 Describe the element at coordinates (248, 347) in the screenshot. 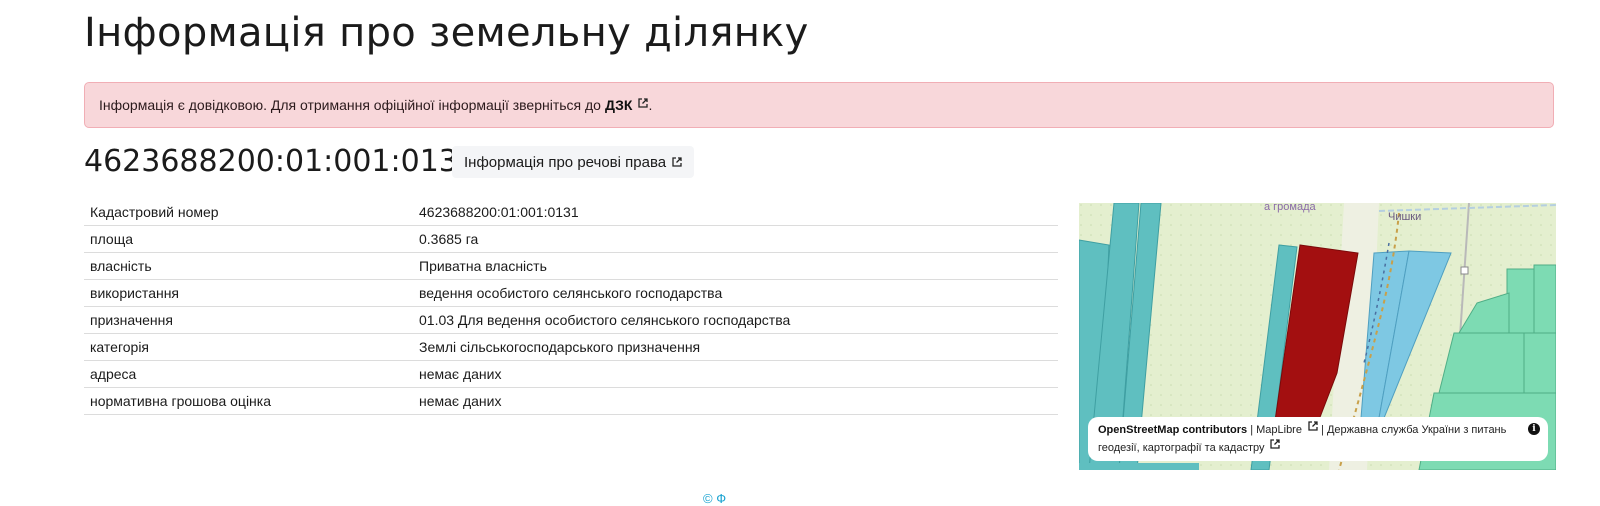

I see `row-key: категорія` at that location.